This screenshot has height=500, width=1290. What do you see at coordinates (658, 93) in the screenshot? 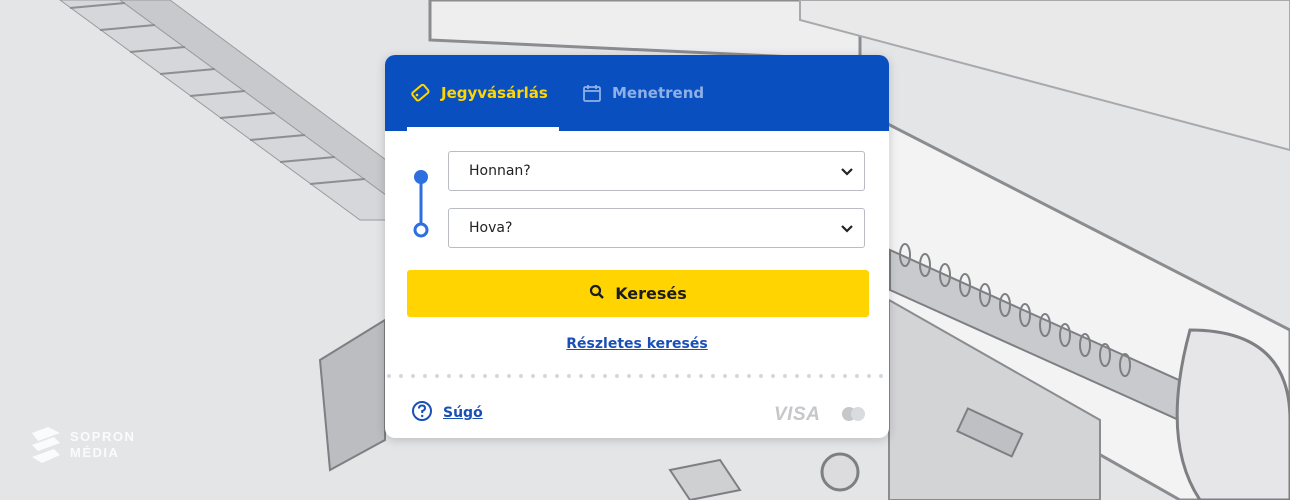
I see `tab-label: Menetrend` at bounding box center [658, 93].